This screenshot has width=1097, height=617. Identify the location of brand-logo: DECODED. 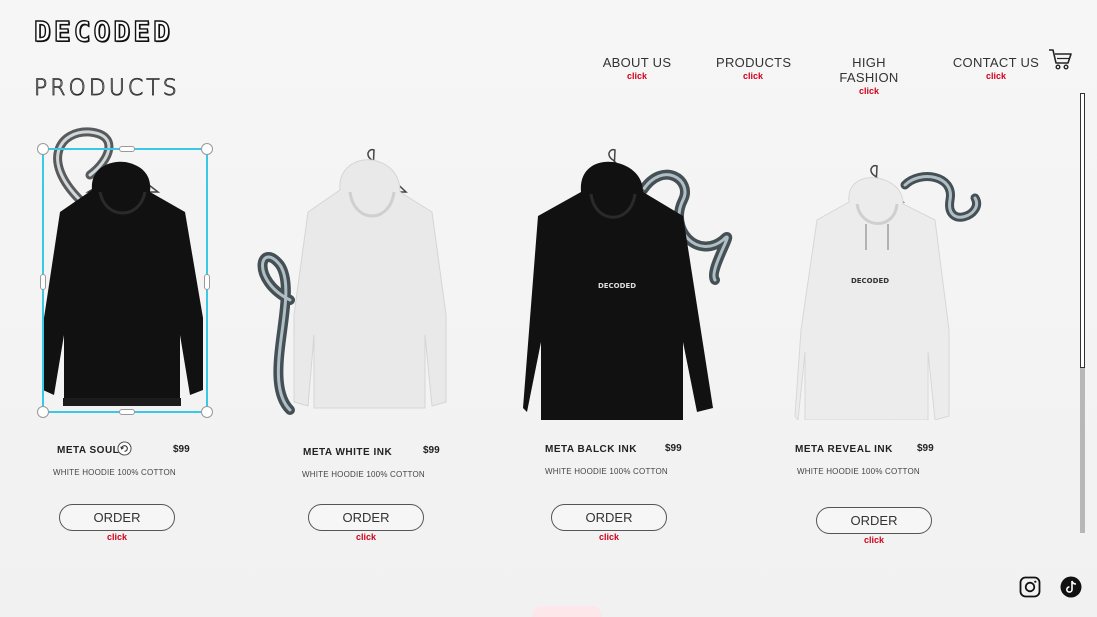
(103, 31).